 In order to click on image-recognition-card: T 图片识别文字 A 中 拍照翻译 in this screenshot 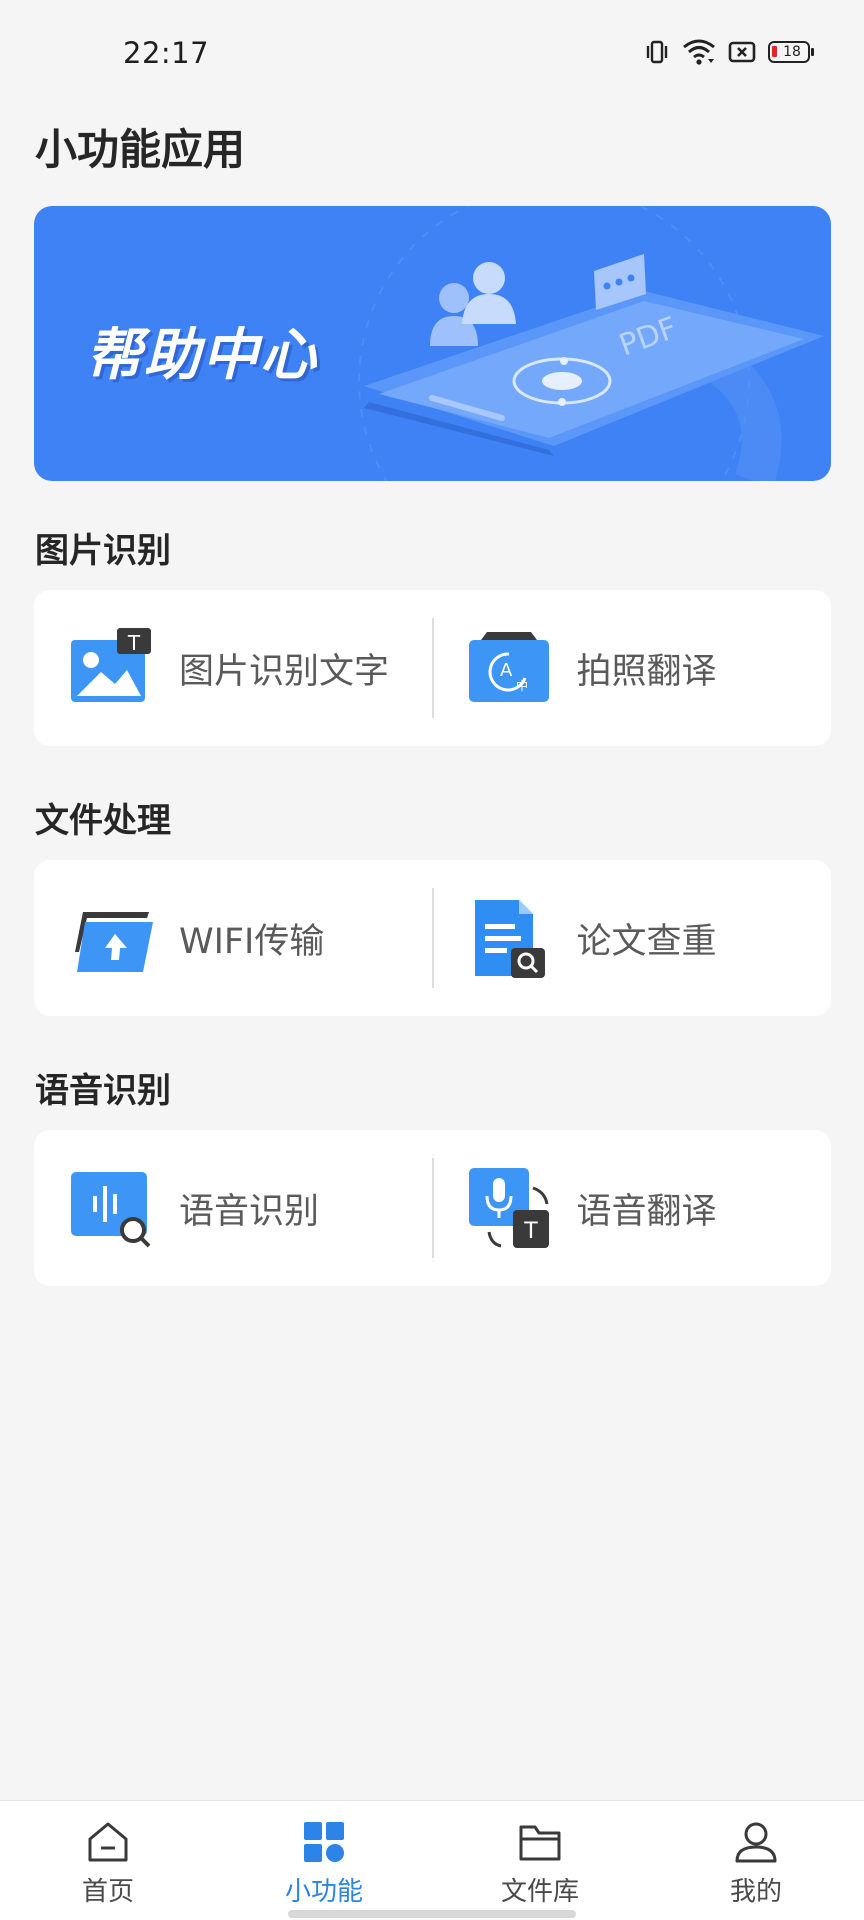, I will do `click(432, 668)`.